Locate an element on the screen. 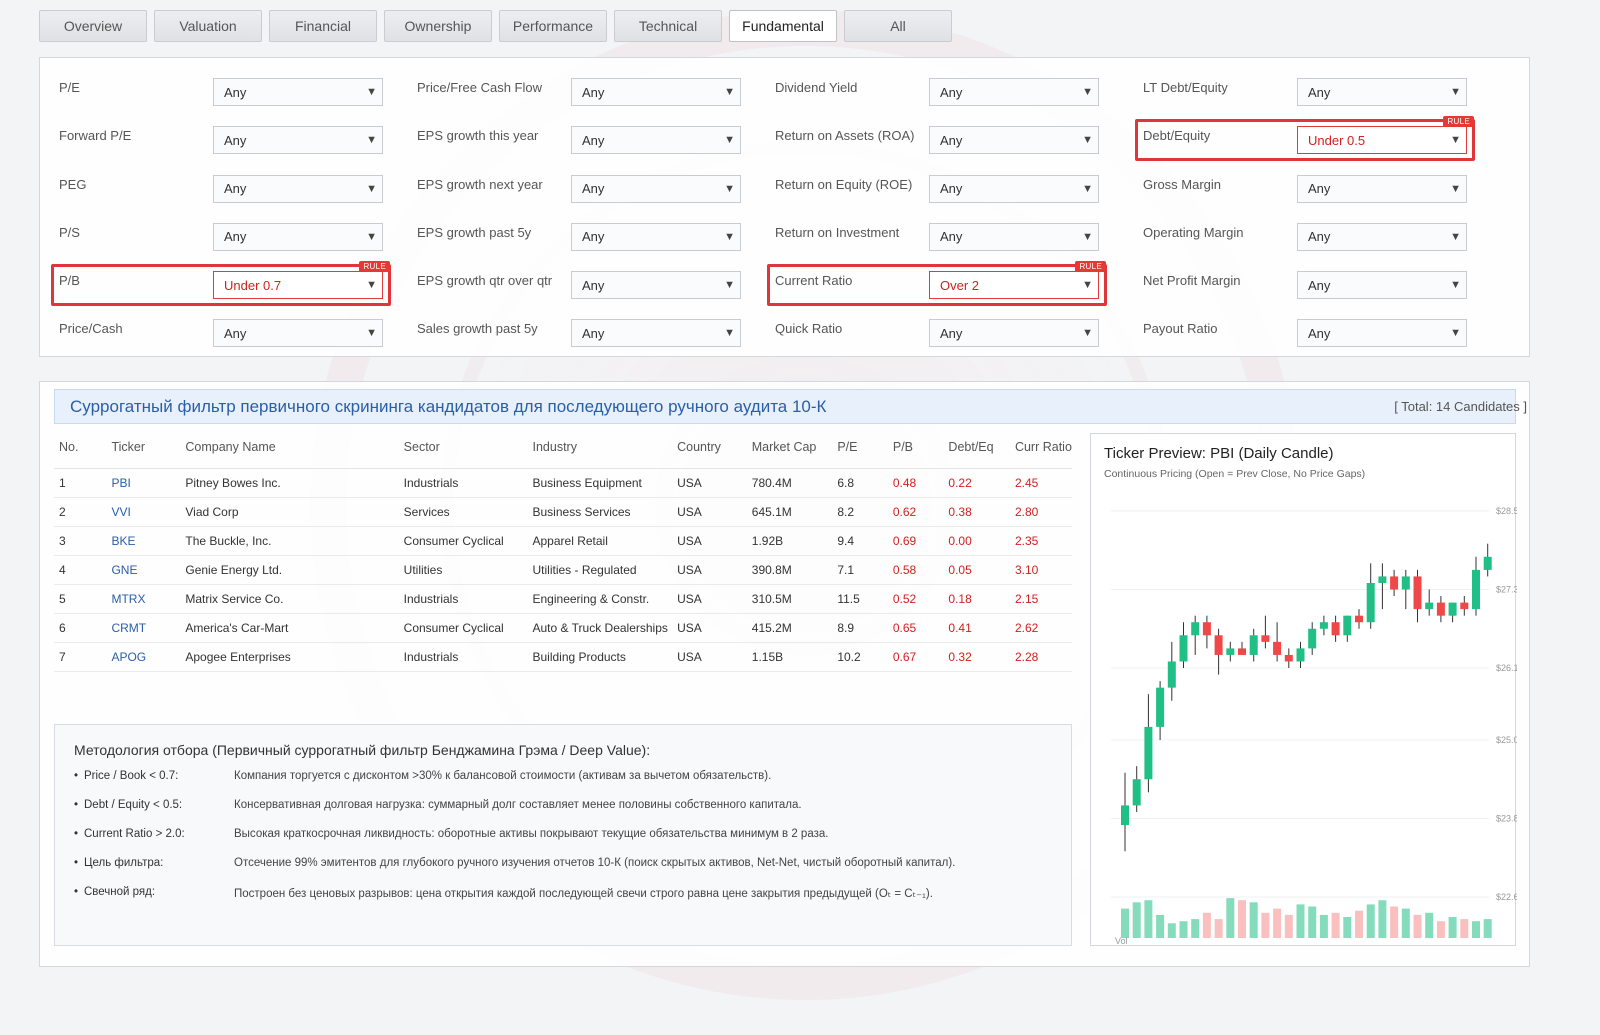  filter-label: EPS growth this year is located at coordinates (478, 136).